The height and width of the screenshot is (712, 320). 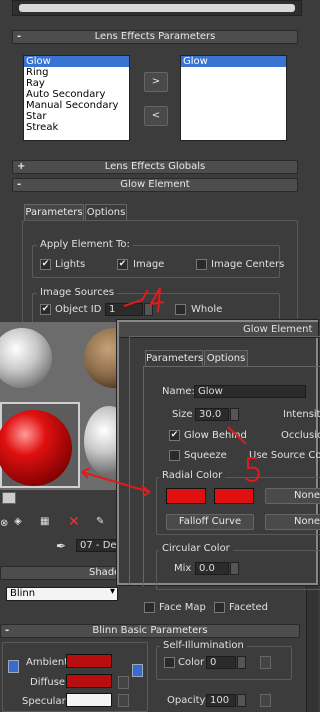 I want to click on glow-behind-label: Glow Behind, so click(x=215, y=435).